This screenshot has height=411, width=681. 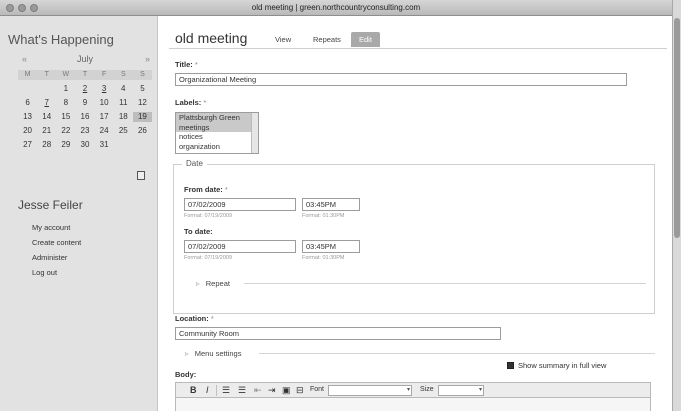 What do you see at coordinates (331, 204) in the screenshot?
I see `from-time-input: 03:45PM` at bounding box center [331, 204].